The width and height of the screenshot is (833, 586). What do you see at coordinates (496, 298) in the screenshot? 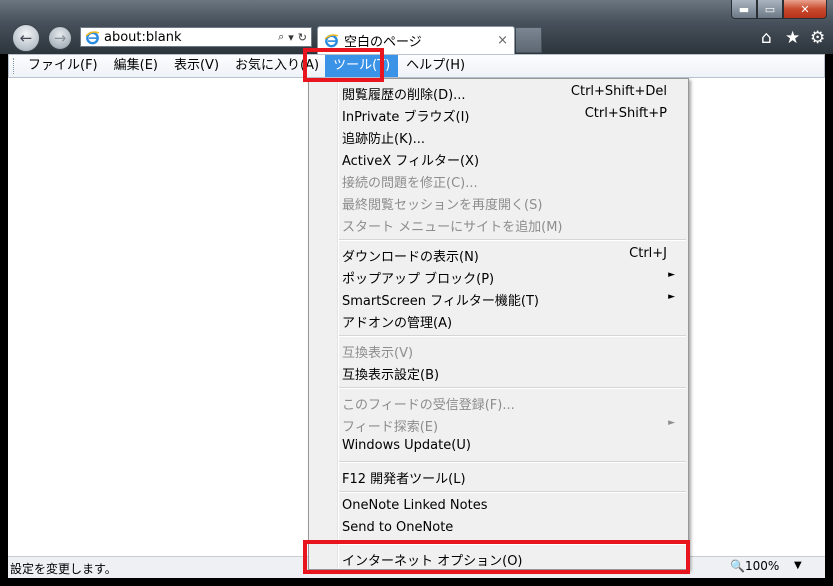
I see `menu-item-smartscreen: SmartScreen フィルター機能(T) ►` at bounding box center [496, 298].